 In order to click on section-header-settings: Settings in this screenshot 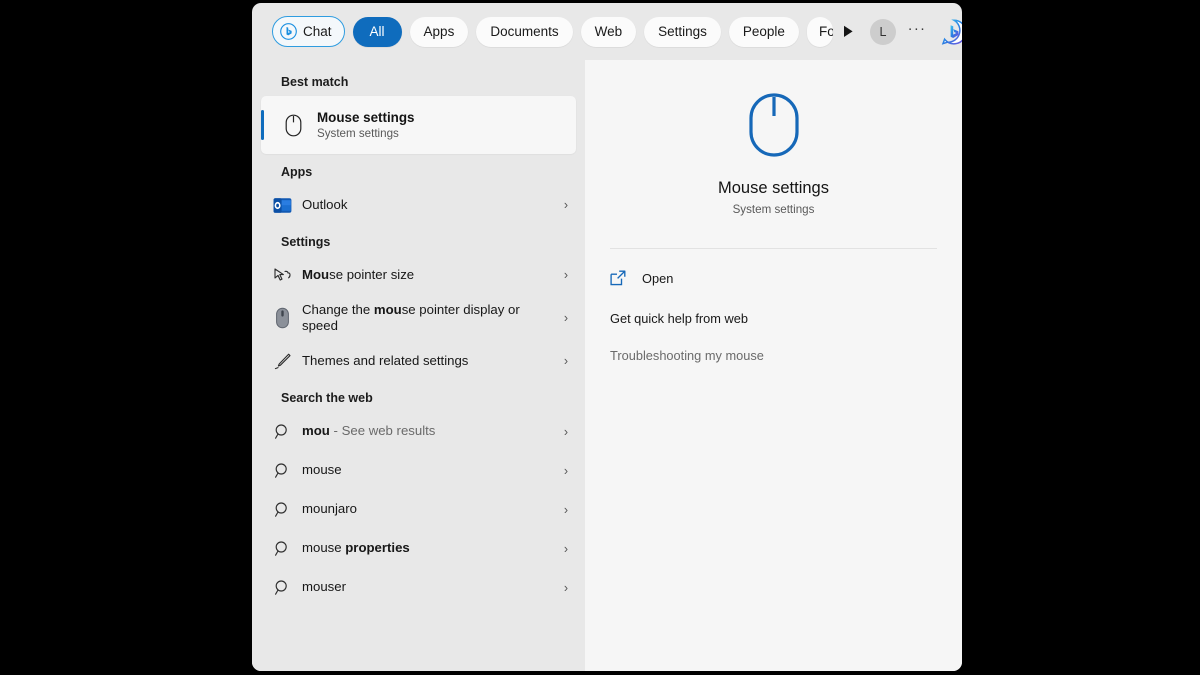, I will do `click(306, 242)`.